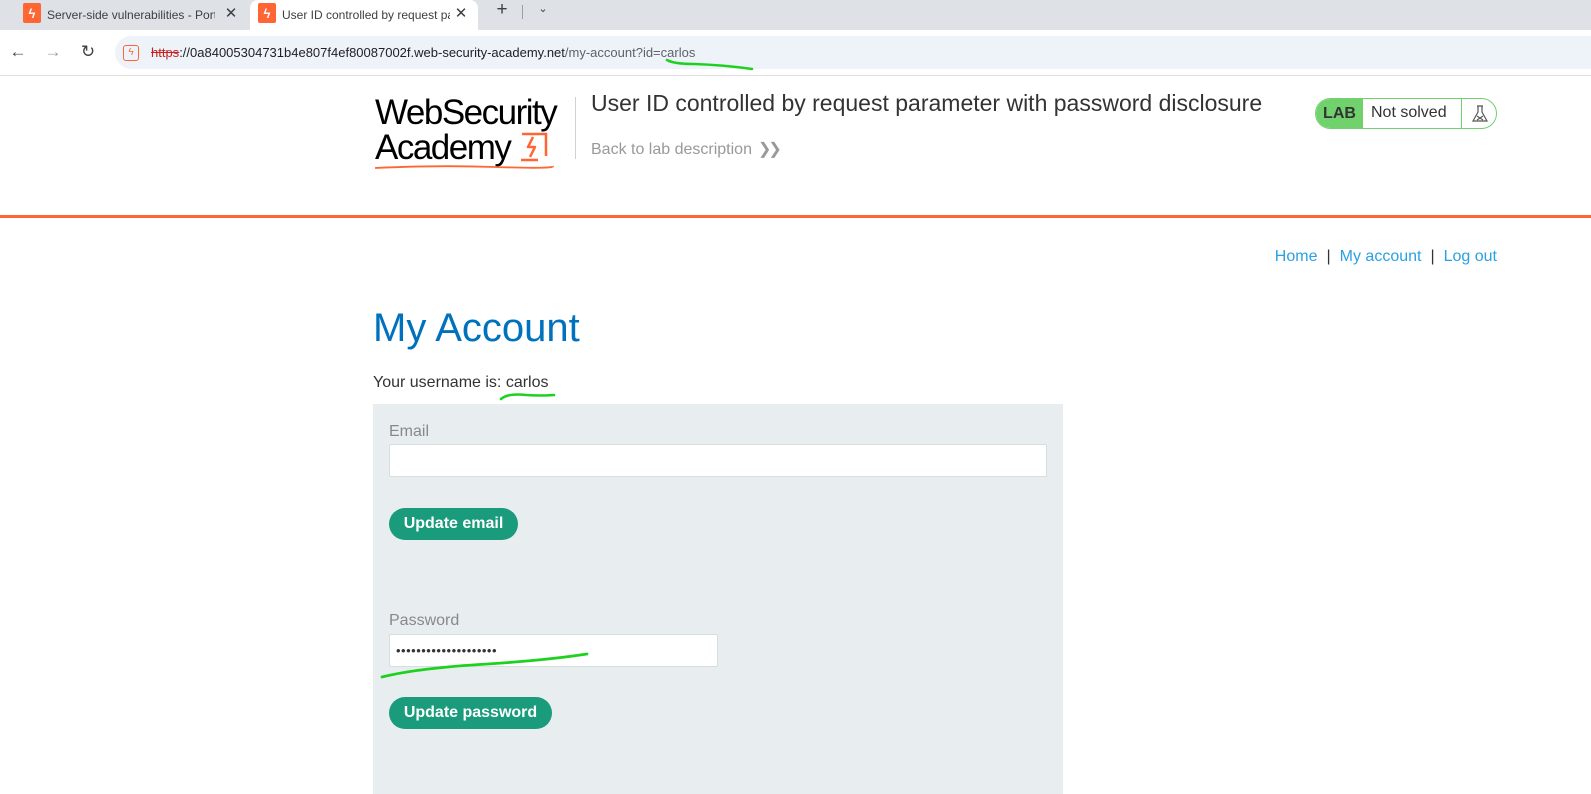 The height and width of the screenshot is (794, 1591). I want to click on page-title: My Account, so click(476, 328).